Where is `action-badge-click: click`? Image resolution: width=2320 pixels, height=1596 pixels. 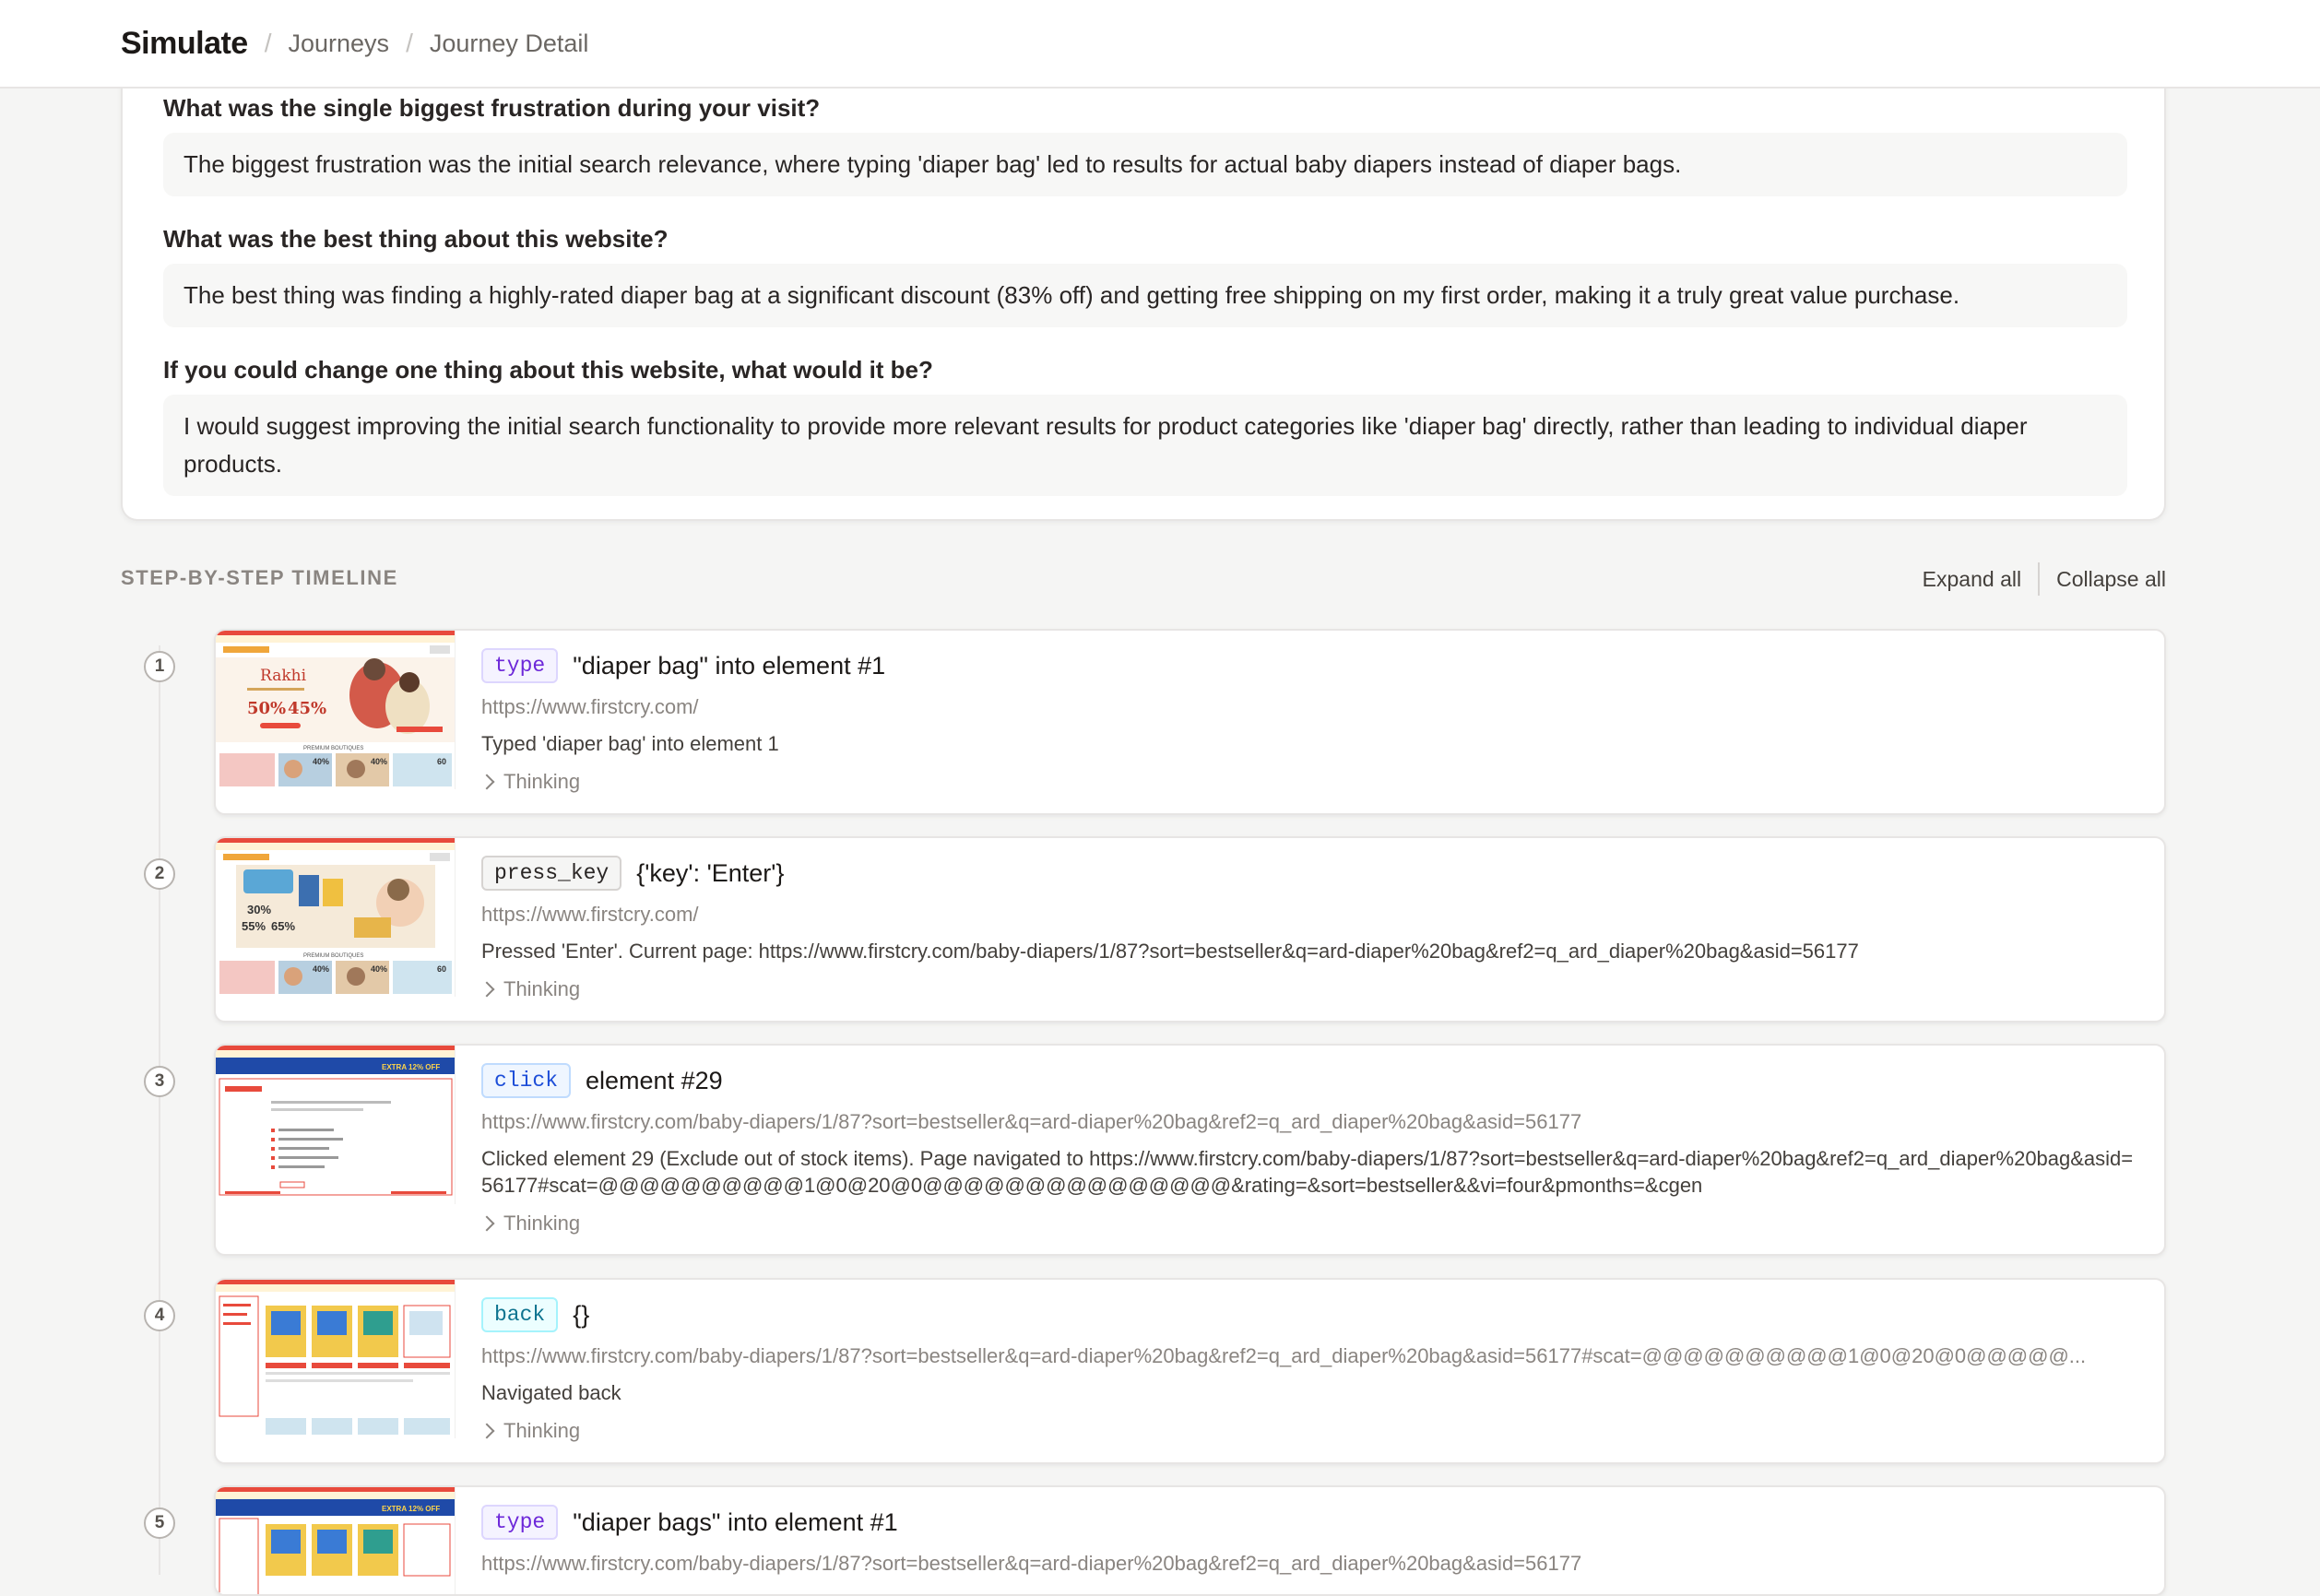
action-badge-click: click is located at coordinates (526, 1080).